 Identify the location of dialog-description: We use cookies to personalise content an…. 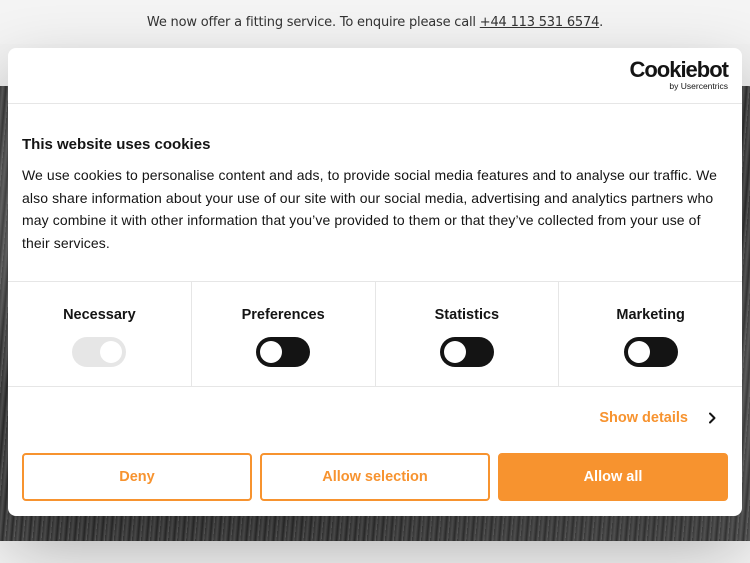
(370, 209).